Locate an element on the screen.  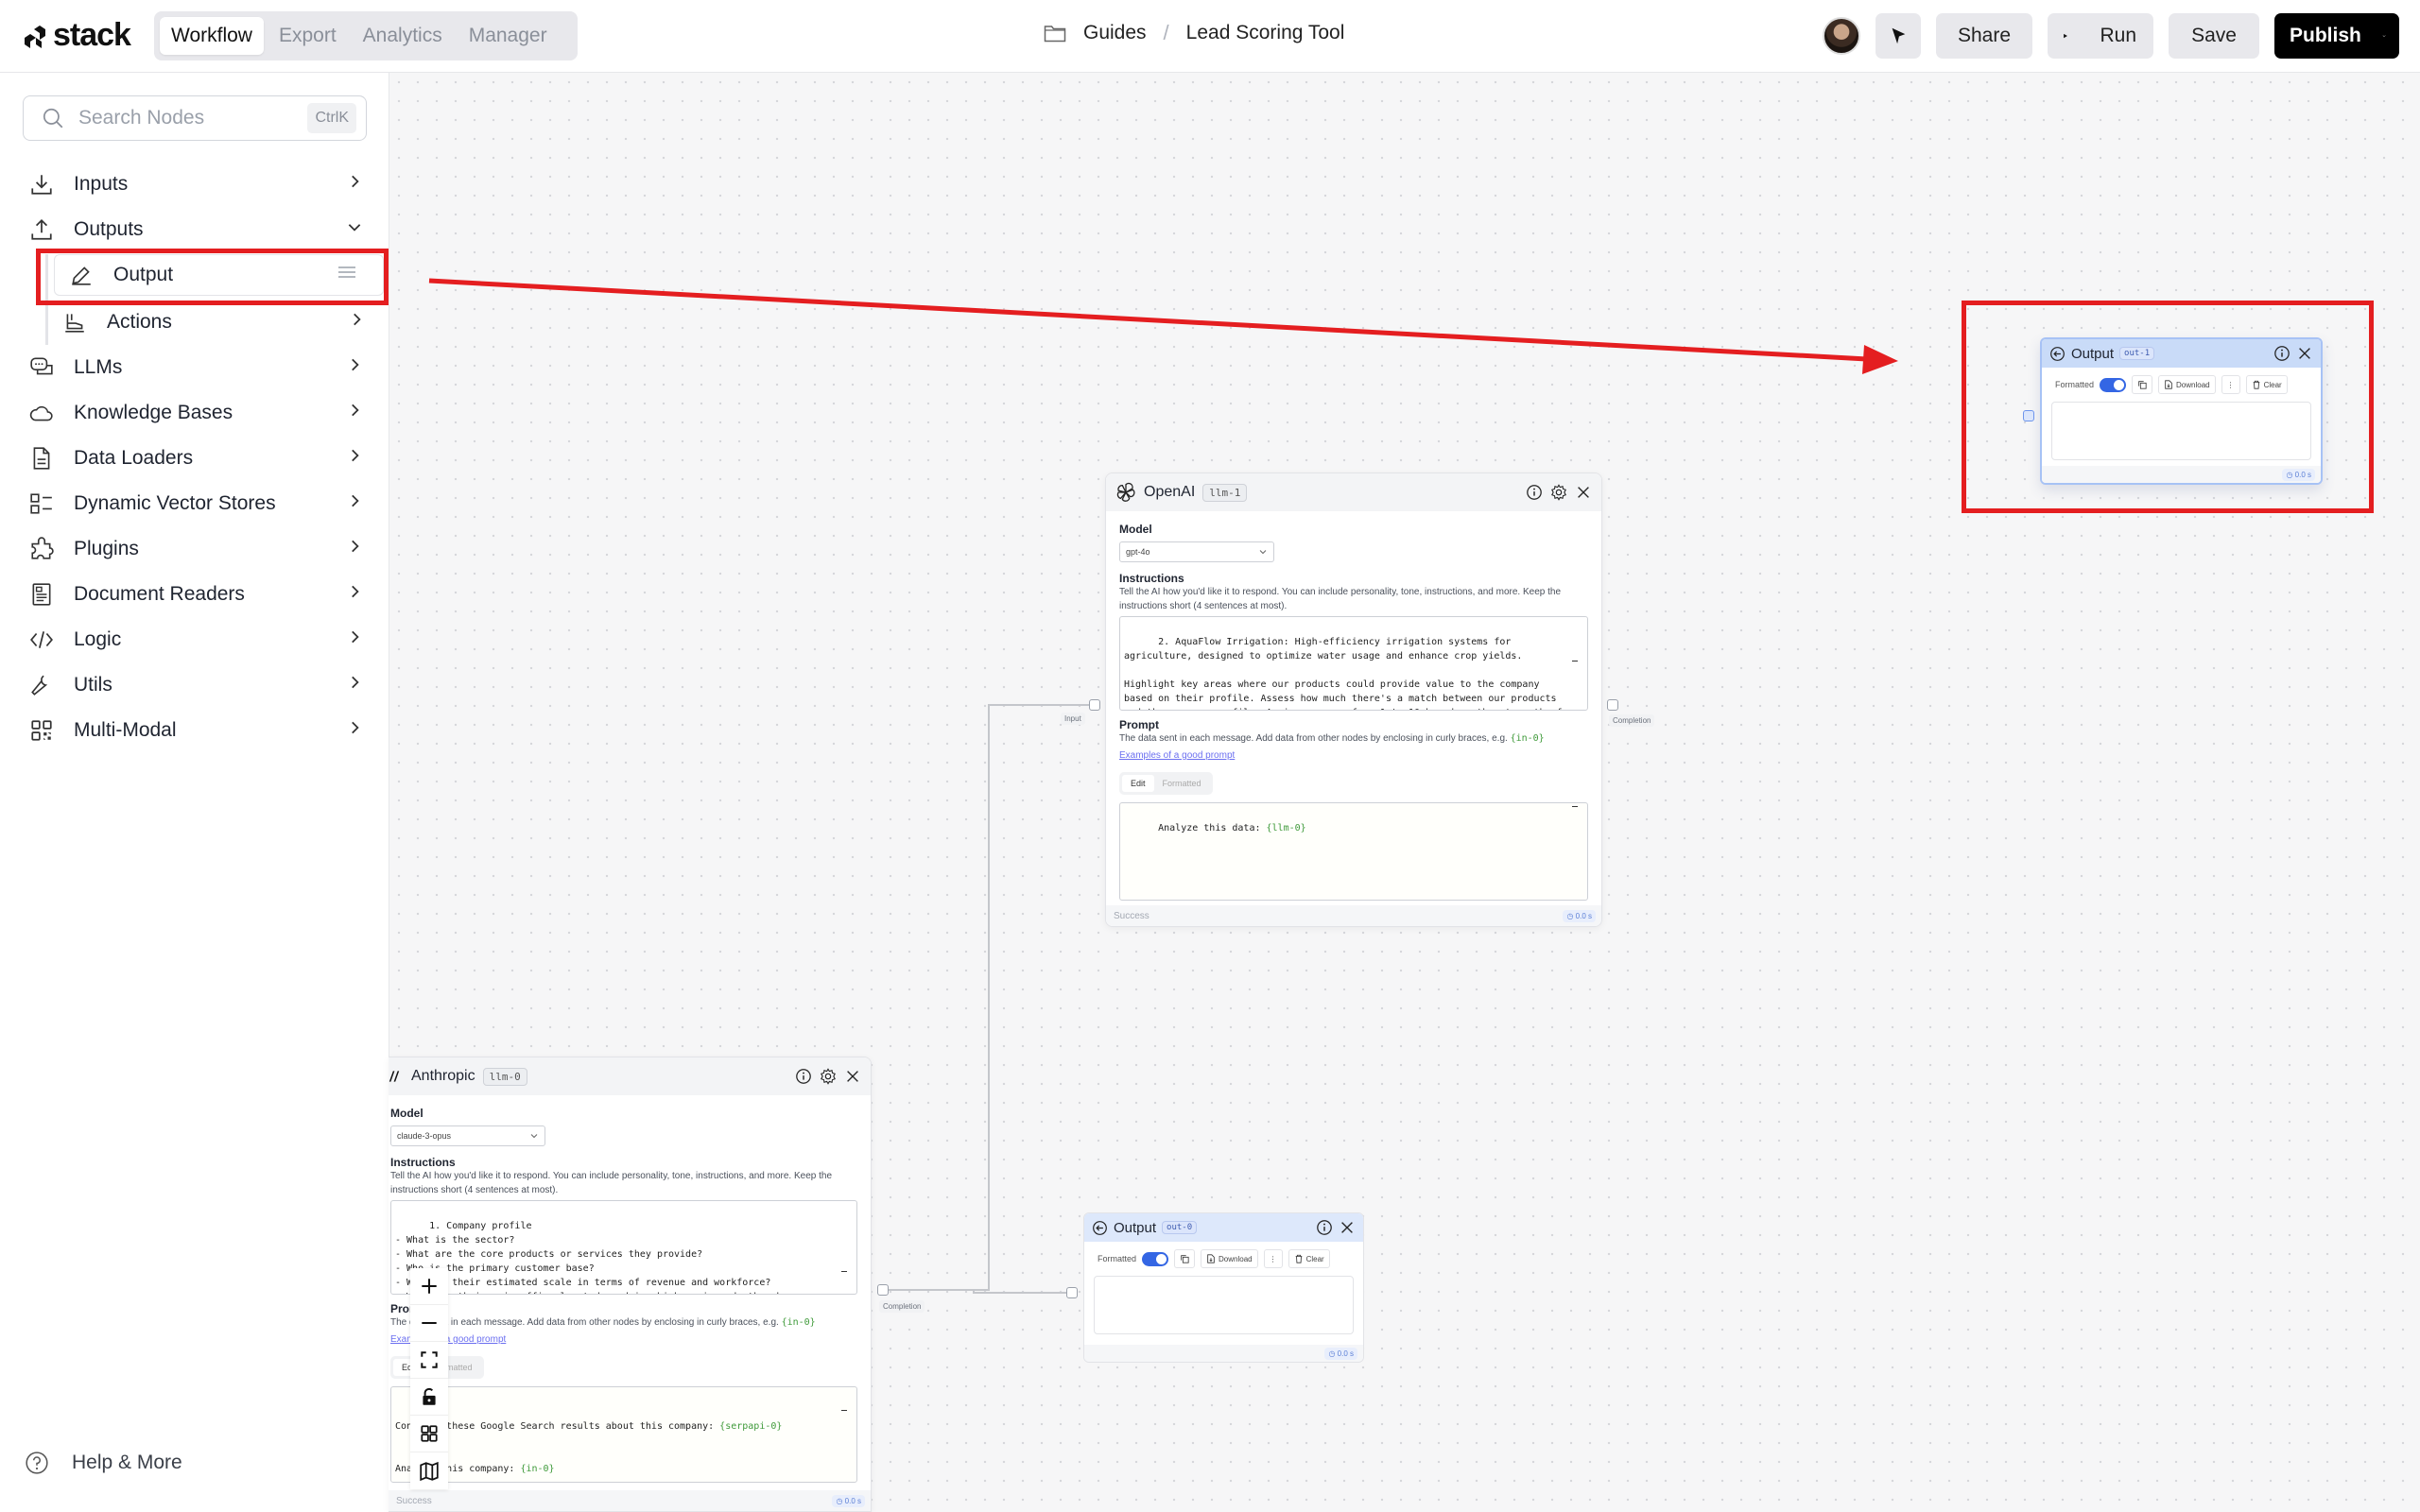
node-header: Anthropic llm-0 is located at coordinates (630, 1076).